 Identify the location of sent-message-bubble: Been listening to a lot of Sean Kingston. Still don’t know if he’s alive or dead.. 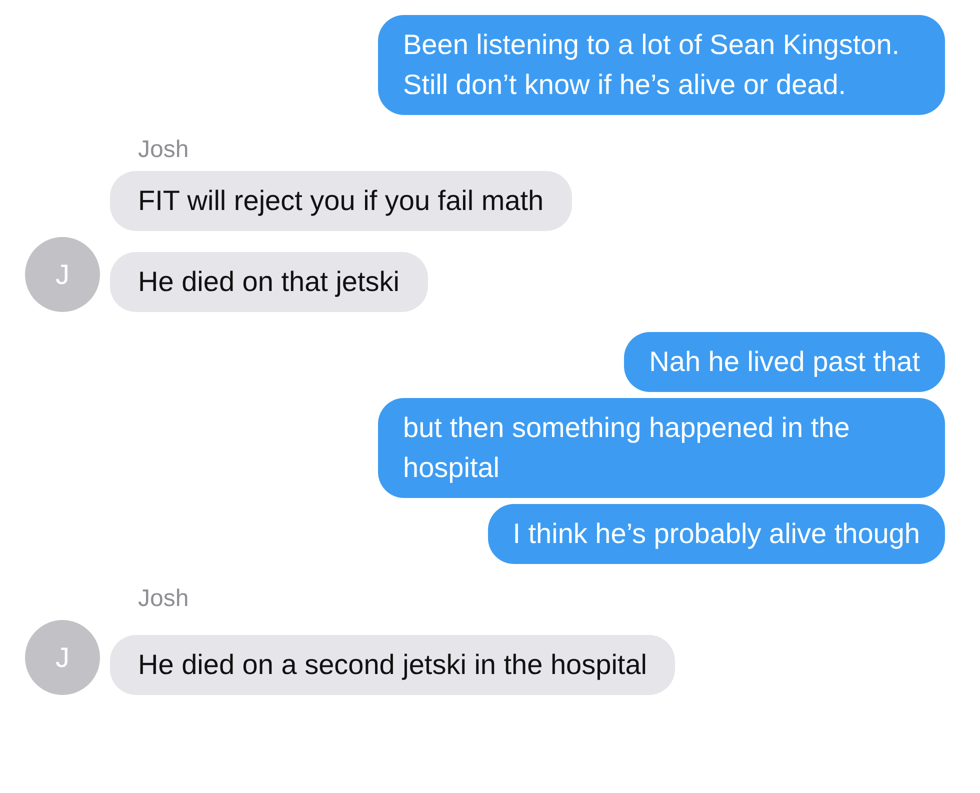
(661, 65).